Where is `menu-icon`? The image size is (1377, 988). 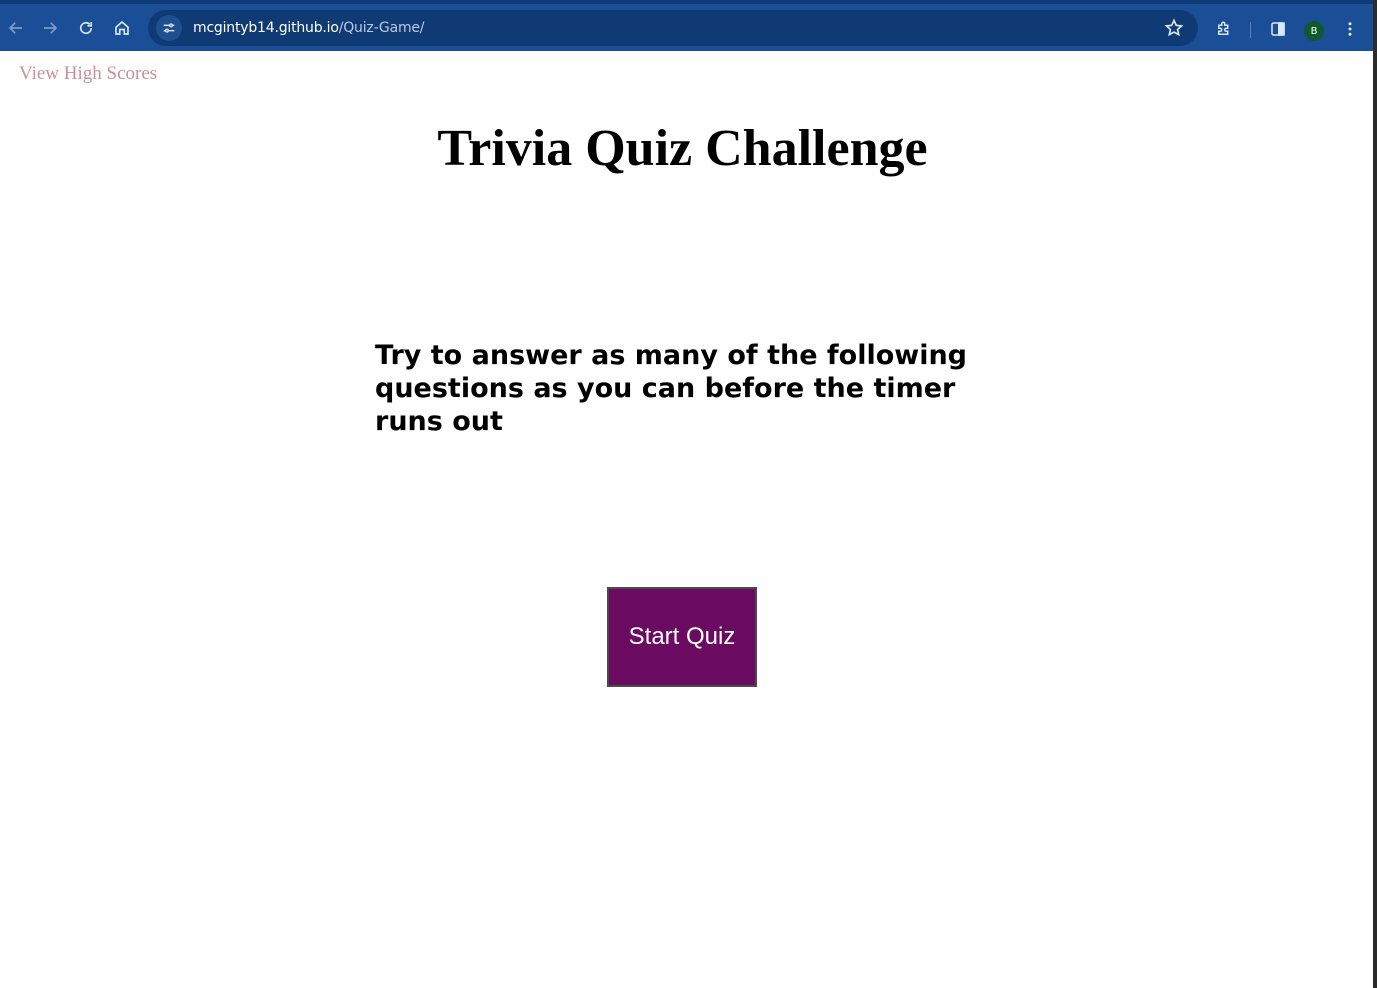
menu-icon is located at coordinates (1350, 29).